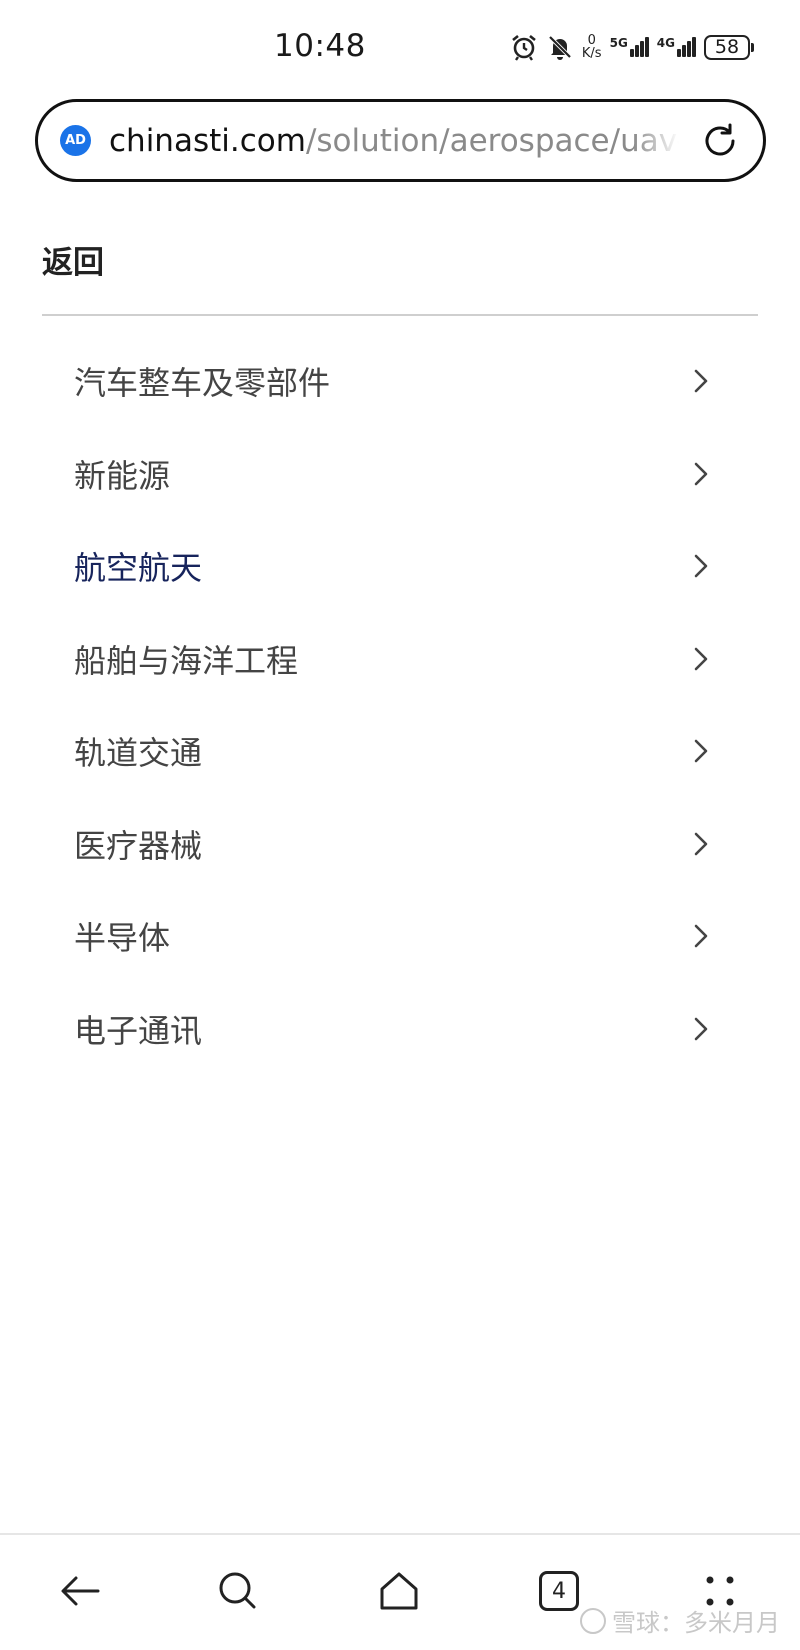 The height and width of the screenshot is (1650, 800). I want to click on tabs-icon: 4, so click(559, 1591).